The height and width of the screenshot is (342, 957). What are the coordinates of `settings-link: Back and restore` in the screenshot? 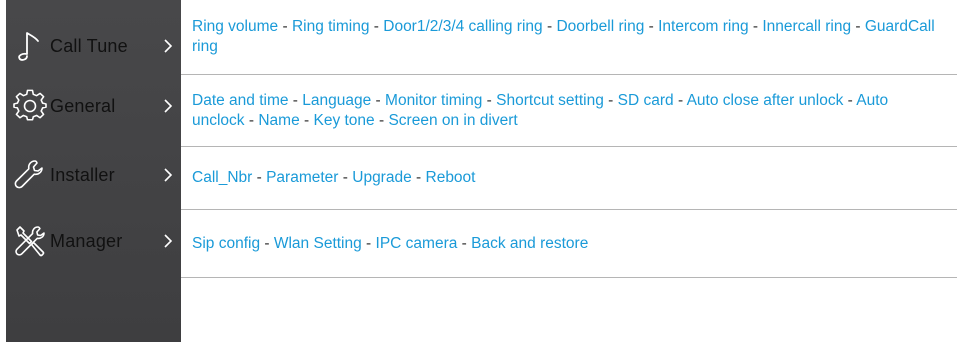 It's located at (529, 243).